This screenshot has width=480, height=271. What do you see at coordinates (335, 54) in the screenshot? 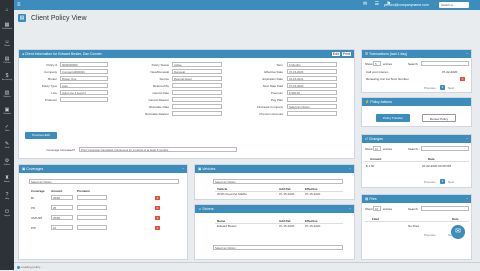
I see `edit-button: Edit` at bounding box center [335, 54].